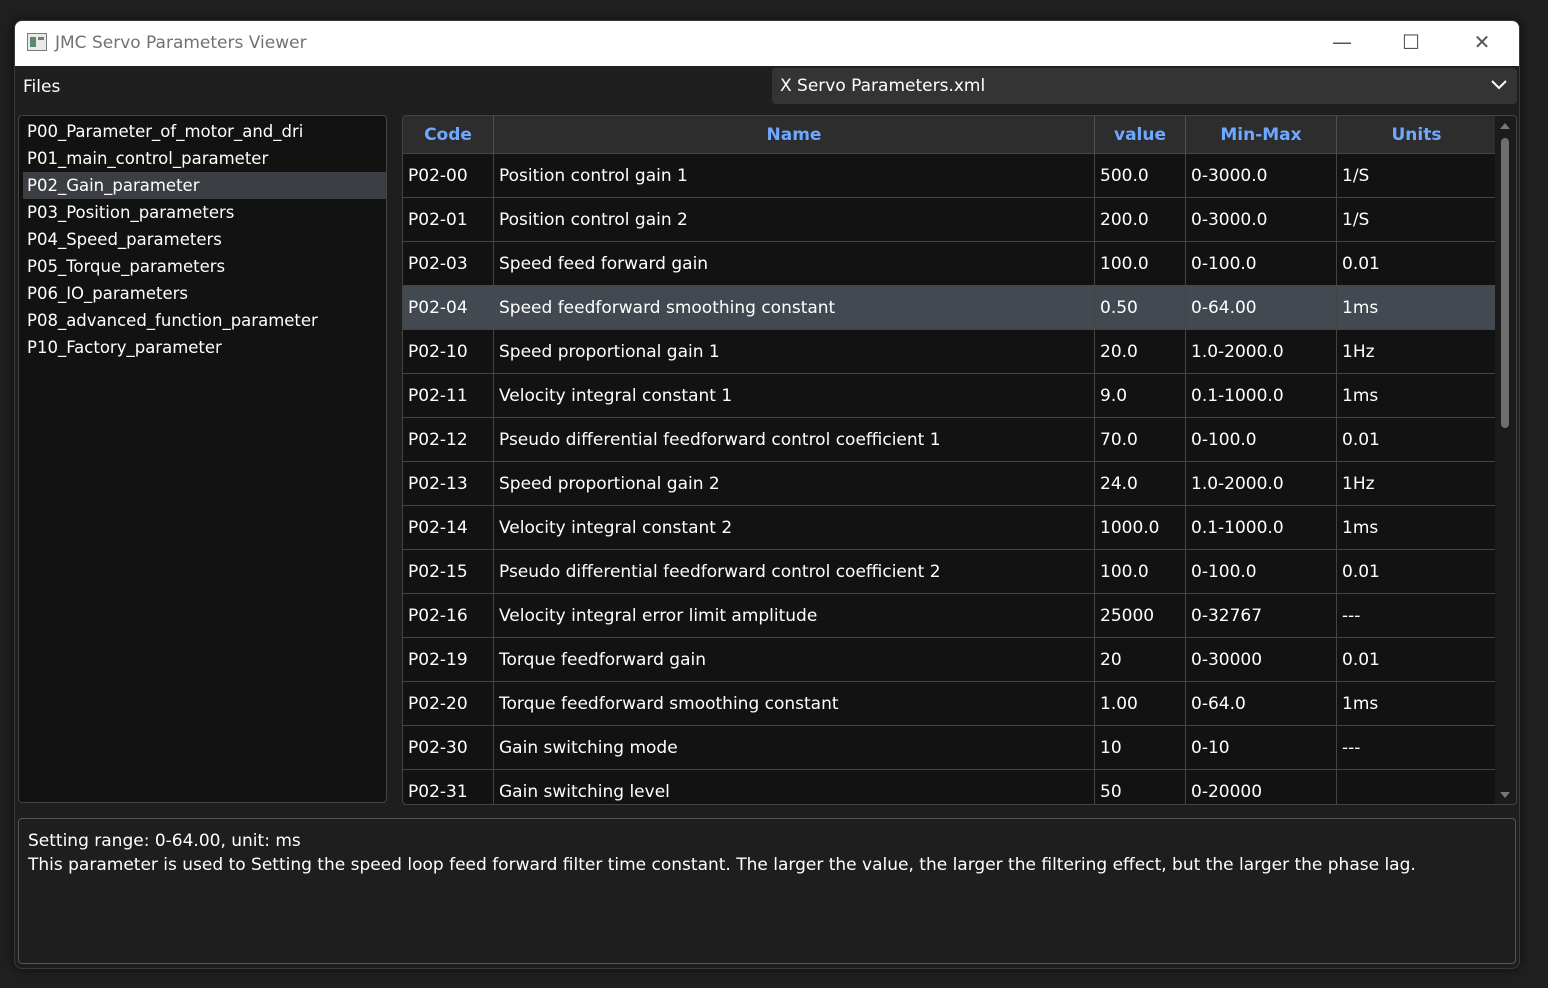 The height and width of the screenshot is (988, 1548). I want to click on cell-code: P02-11, so click(448, 395).